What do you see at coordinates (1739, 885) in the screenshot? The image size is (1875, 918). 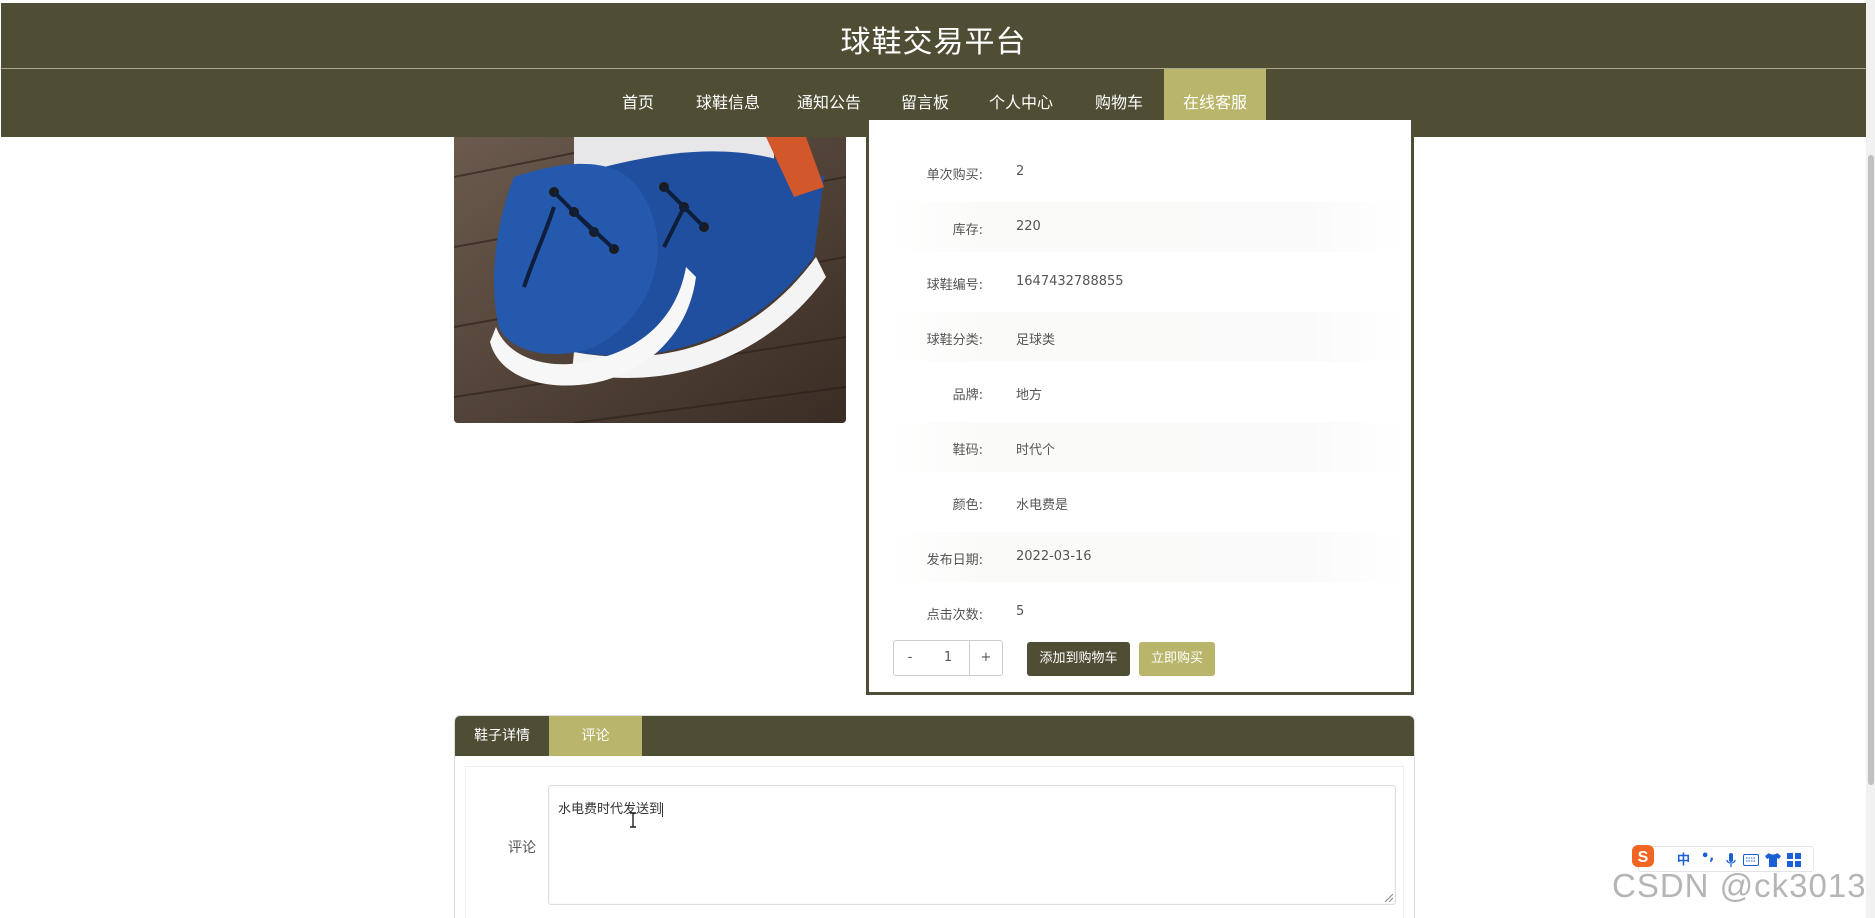 I see `csdn-watermark: CSDN @ck3013` at bounding box center [1739, 885].